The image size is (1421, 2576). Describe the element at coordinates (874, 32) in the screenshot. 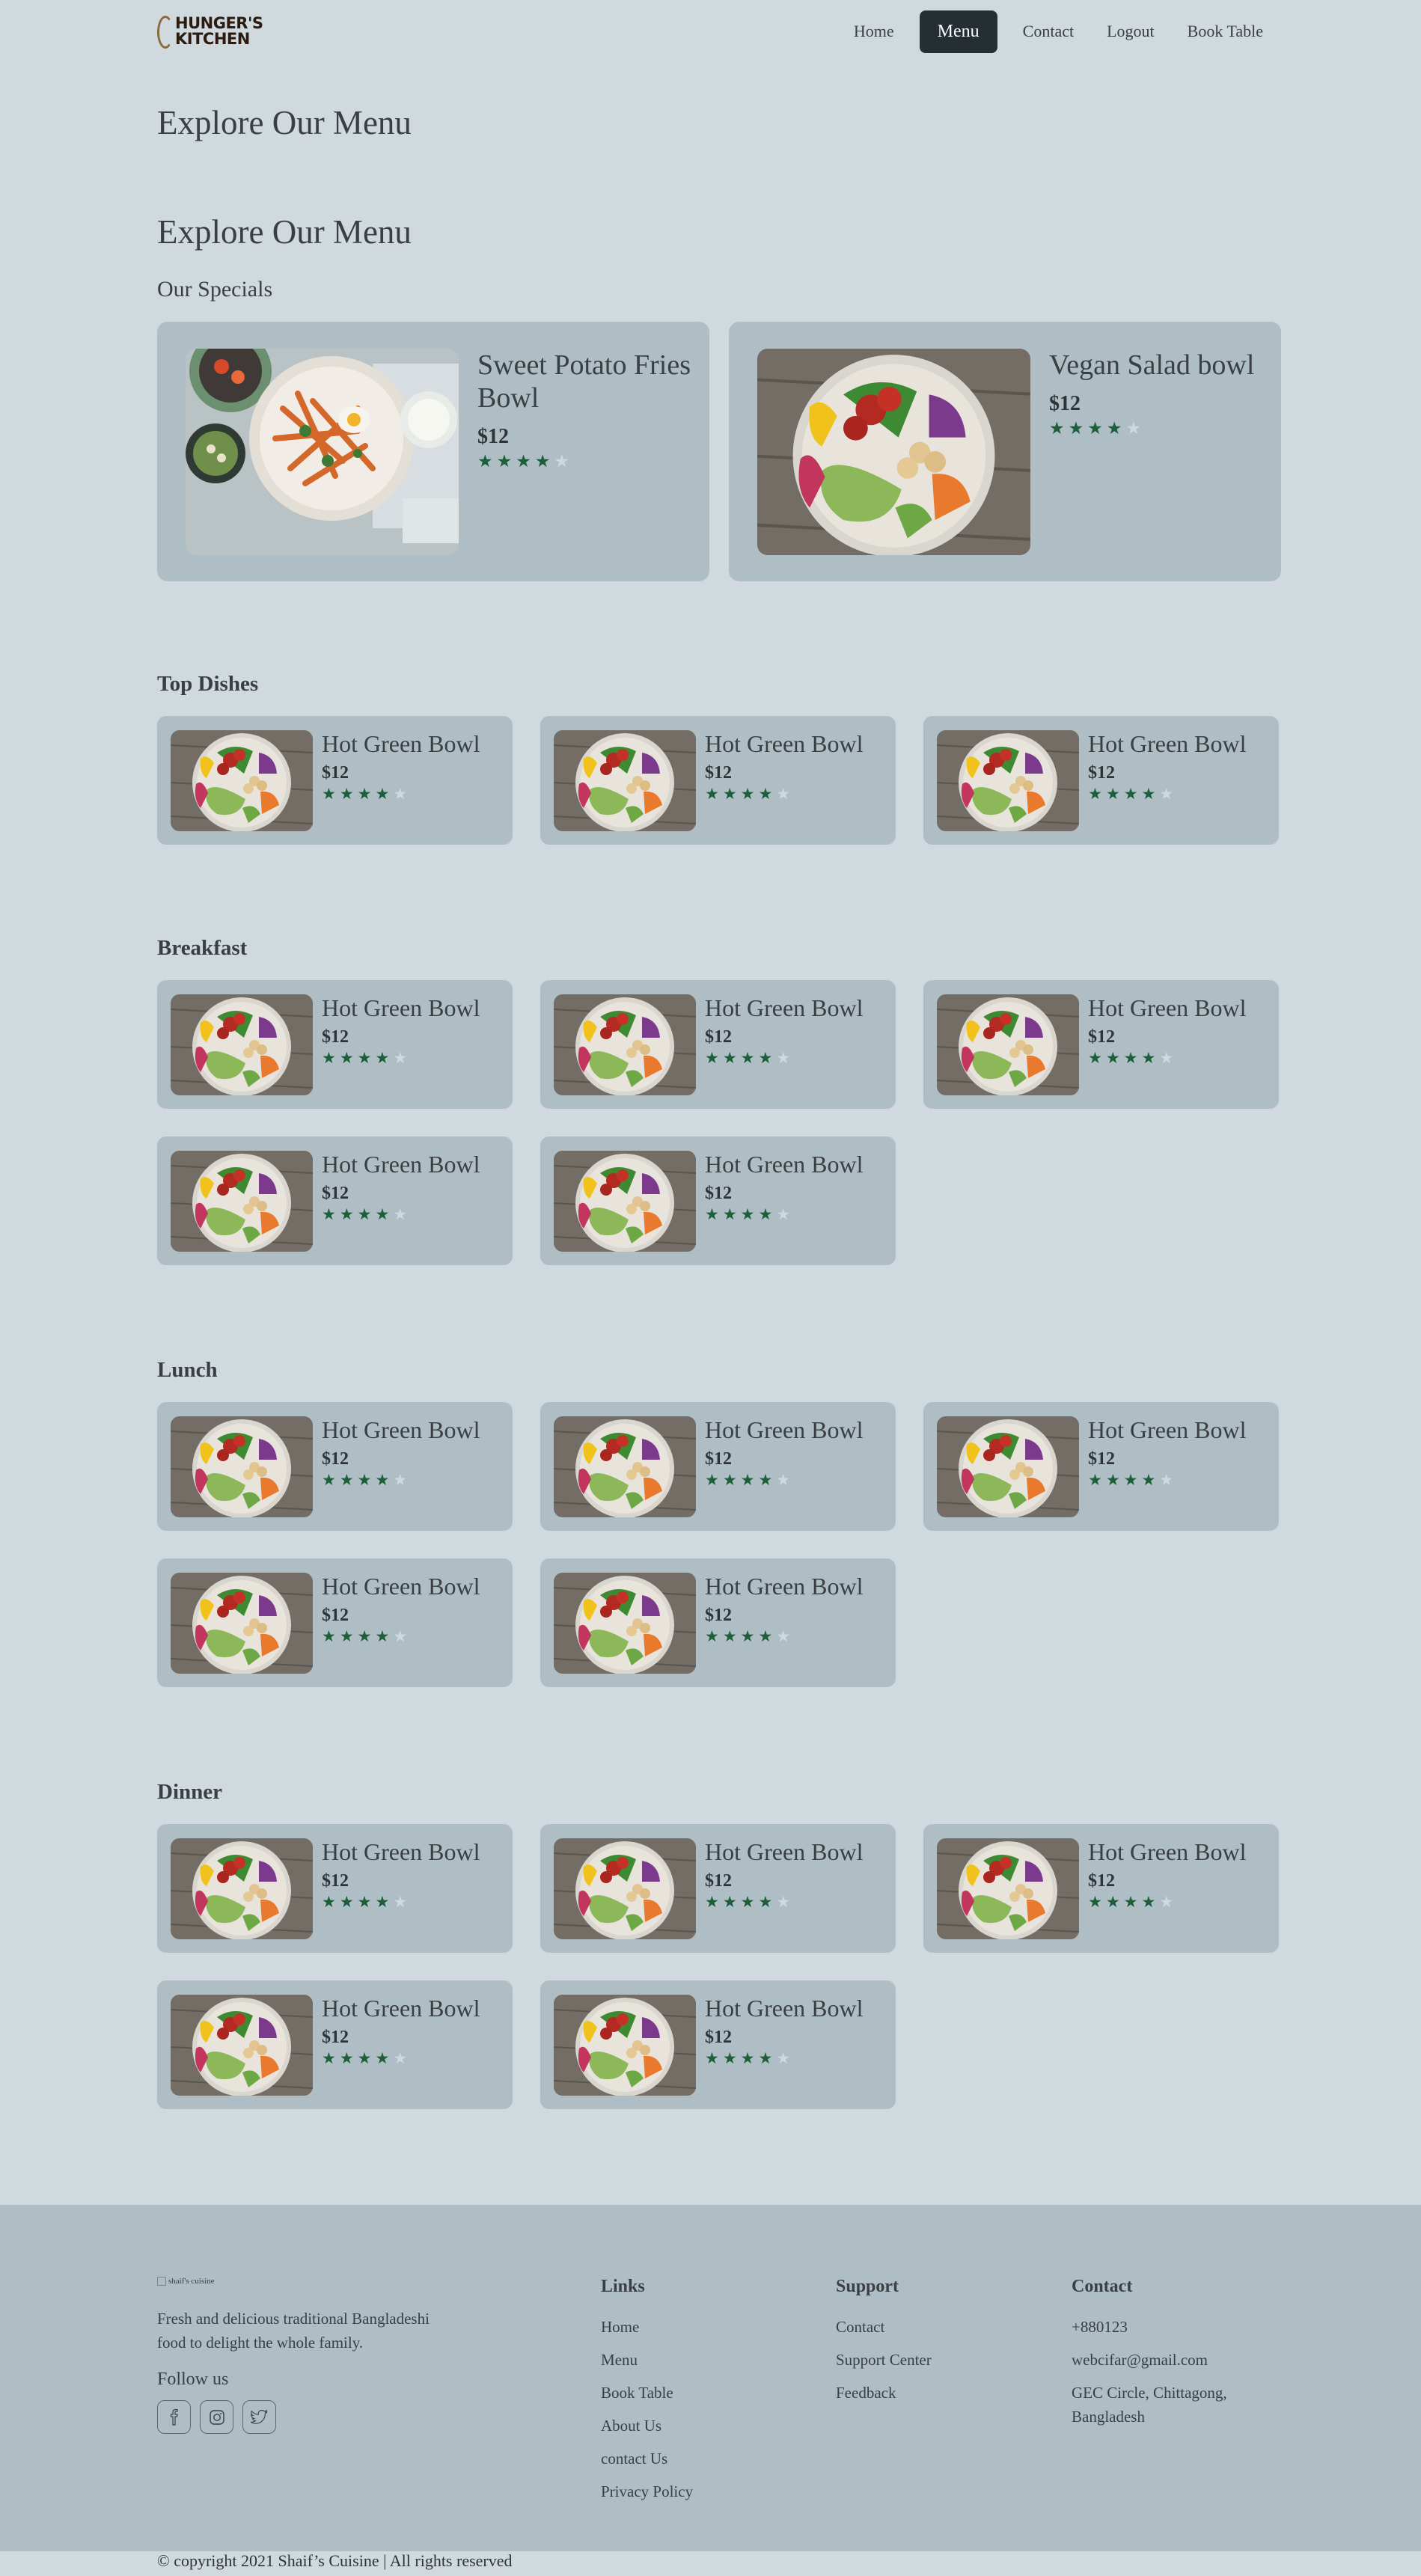

I see `nav-link-home: Home` at that location.